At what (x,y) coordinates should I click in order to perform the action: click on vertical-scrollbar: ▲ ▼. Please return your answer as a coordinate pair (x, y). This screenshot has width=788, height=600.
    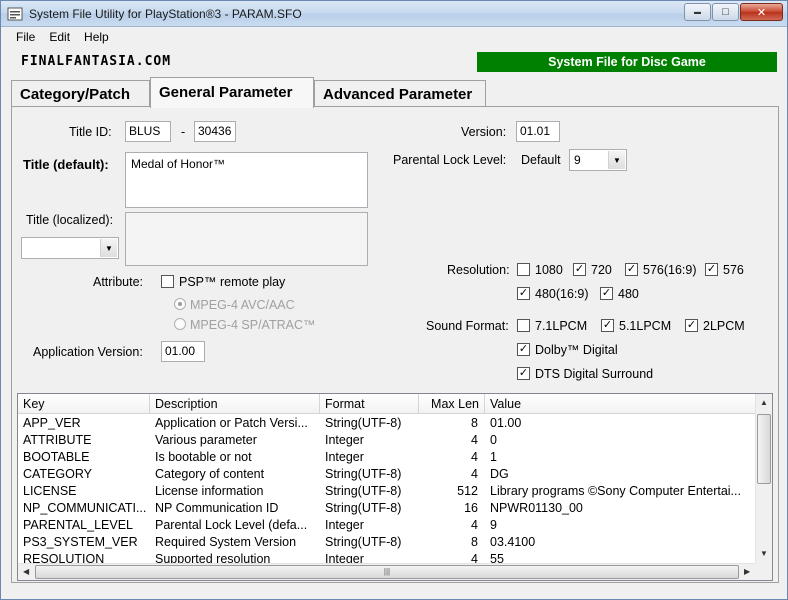
    Looking at the image, I should click on (763, 479).